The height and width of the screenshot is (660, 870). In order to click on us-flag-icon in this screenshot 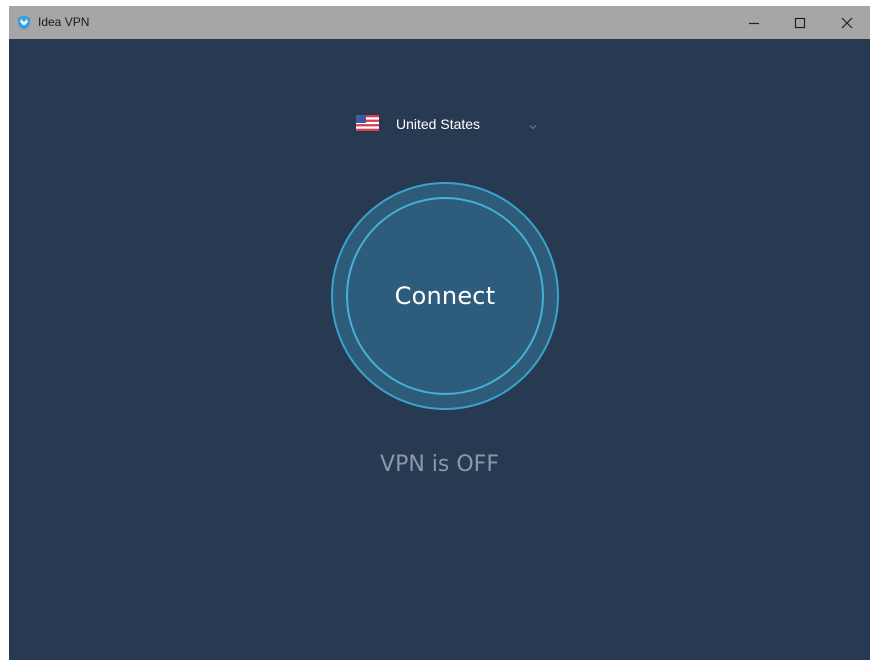, I will do `click(367, 123)`.